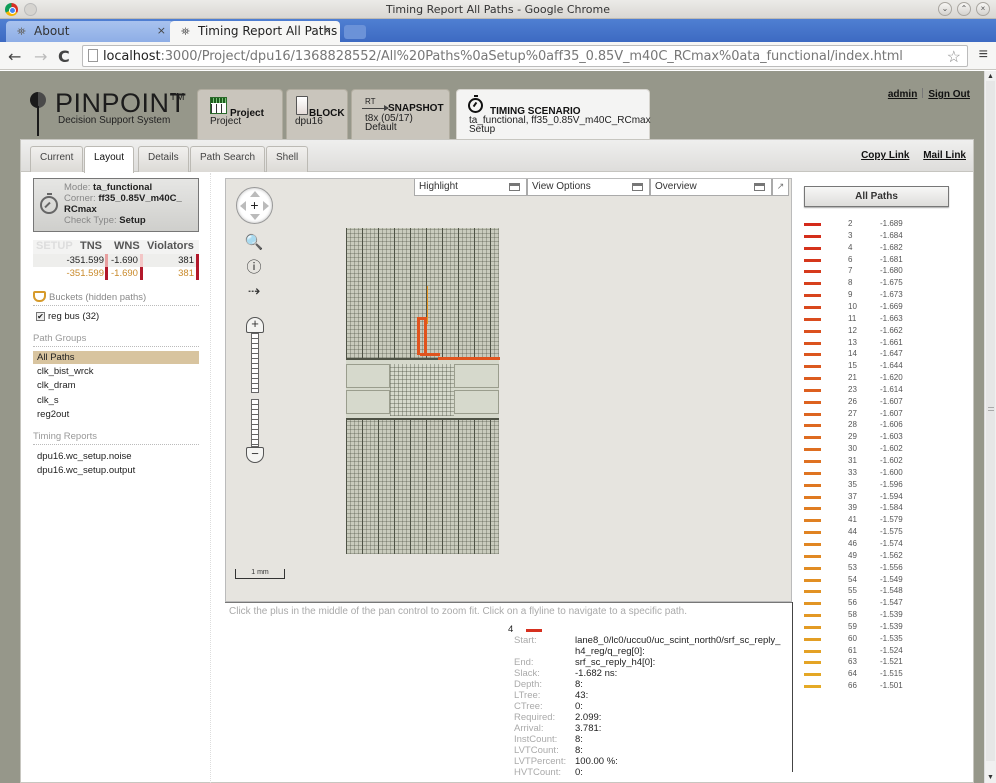 This screenshot has height=783, width=996. Describe the element at coordinates (400, 114) in the screenshot. I see `context-tab-snapshot: RT SNAPSHOT t8x (05/17) Default` at that location.